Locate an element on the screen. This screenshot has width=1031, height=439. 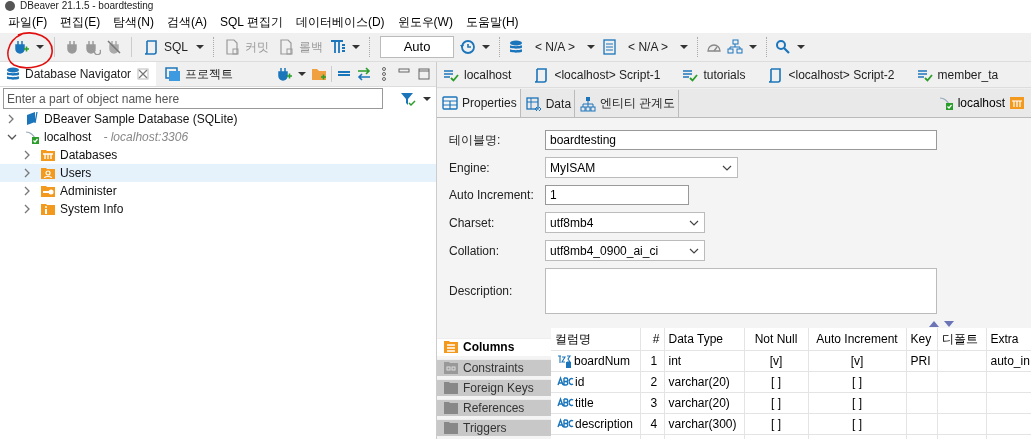
table-cell: [v] is located at coordinates (857, 361).